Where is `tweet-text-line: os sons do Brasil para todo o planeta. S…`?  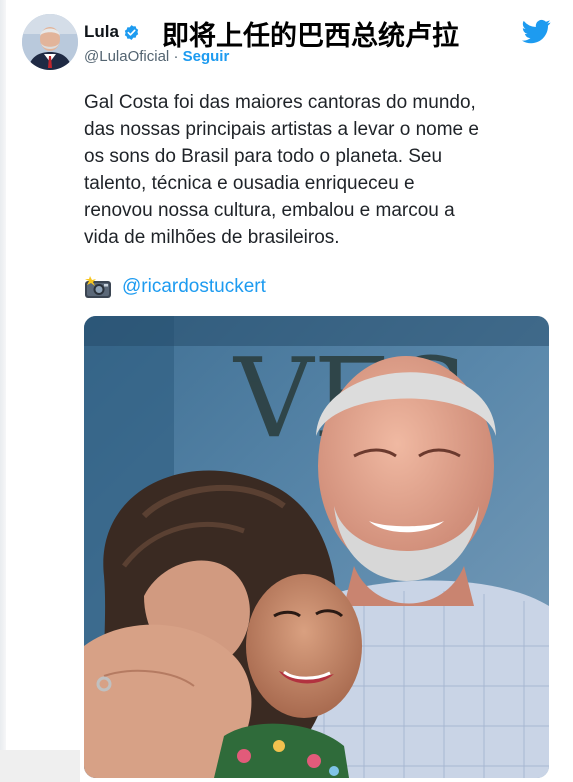 tweet-text-line: os sons do Brasil para todo o planeta. S… is located at coordinates (263, 156).